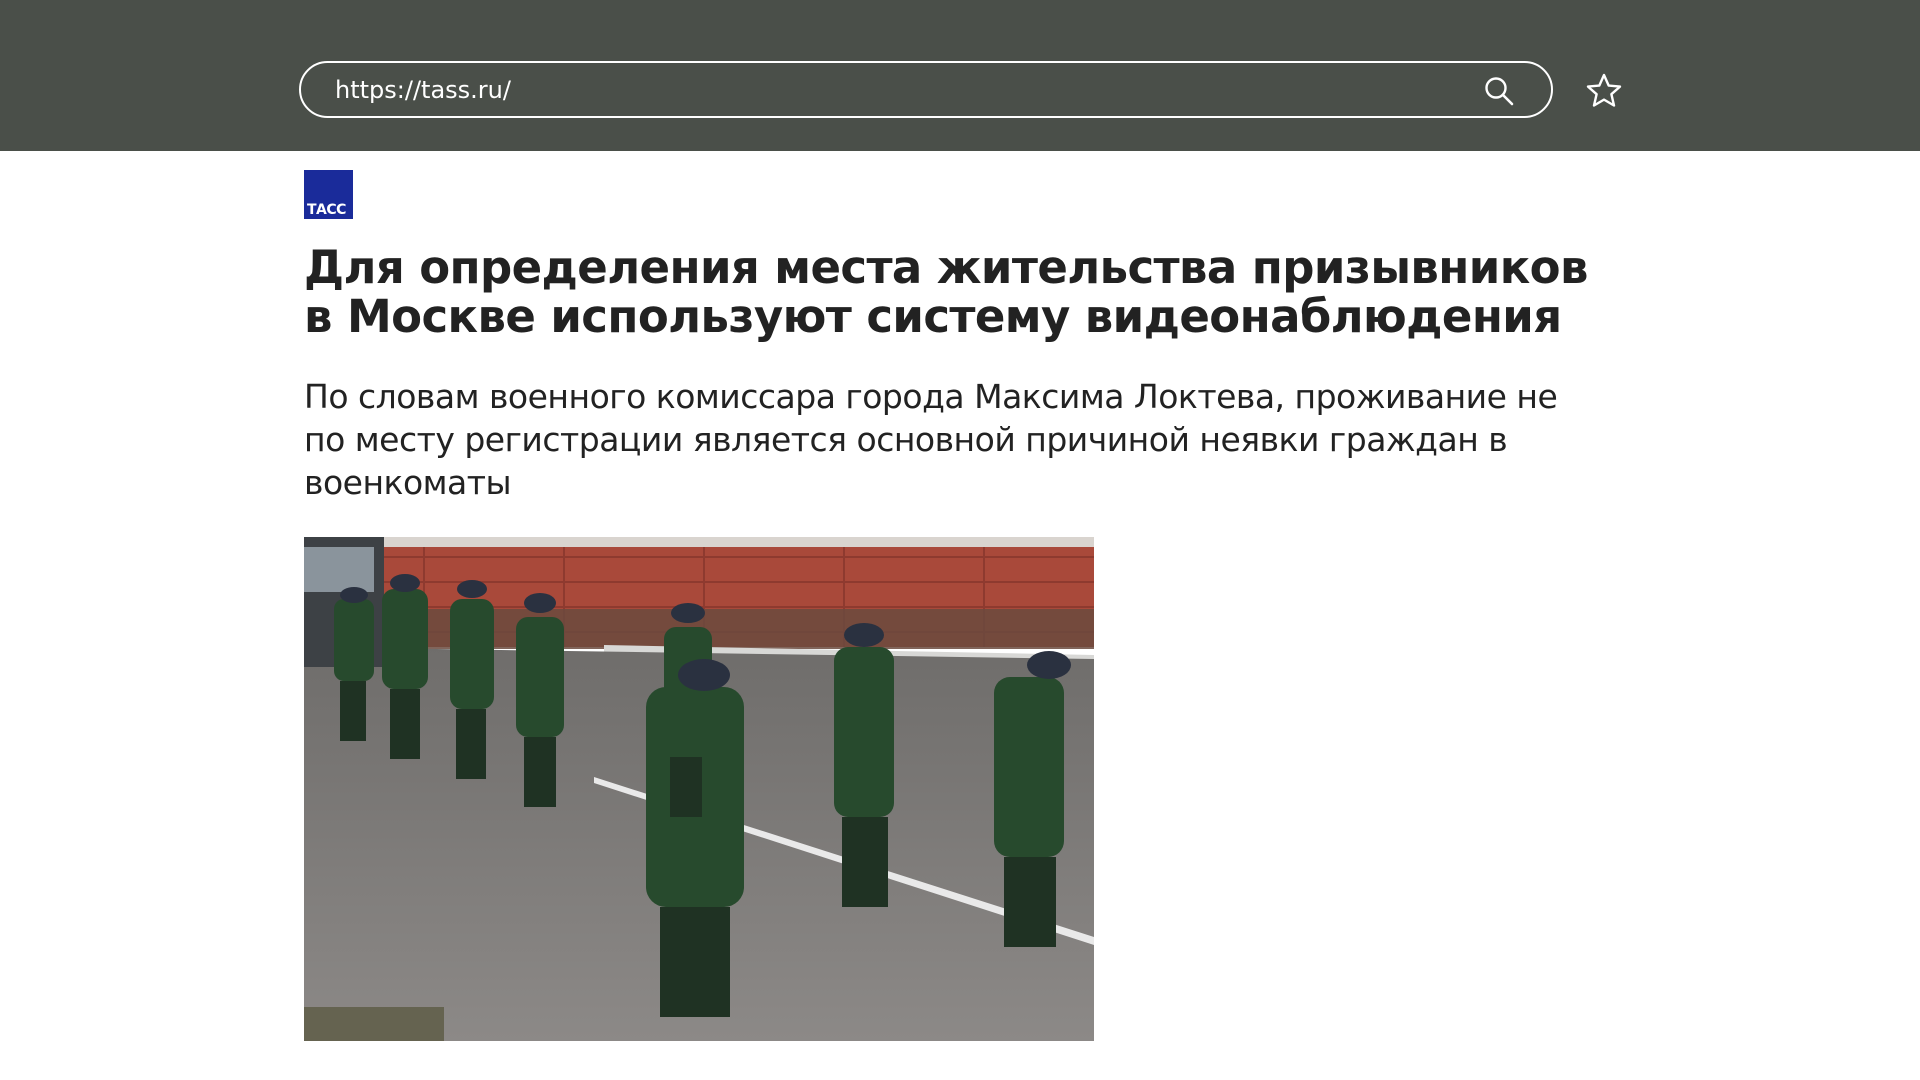  What do you see at coordinates (326, 210) in the screenshot?
I see `logo-text: ТАСС` at bounding box center [326, 210].